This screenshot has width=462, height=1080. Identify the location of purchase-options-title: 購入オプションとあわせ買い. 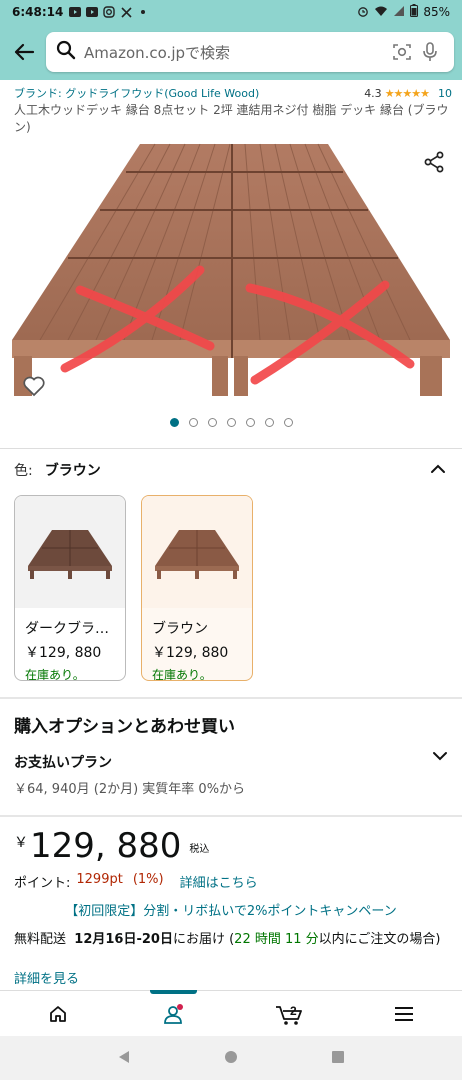
(124, 727).